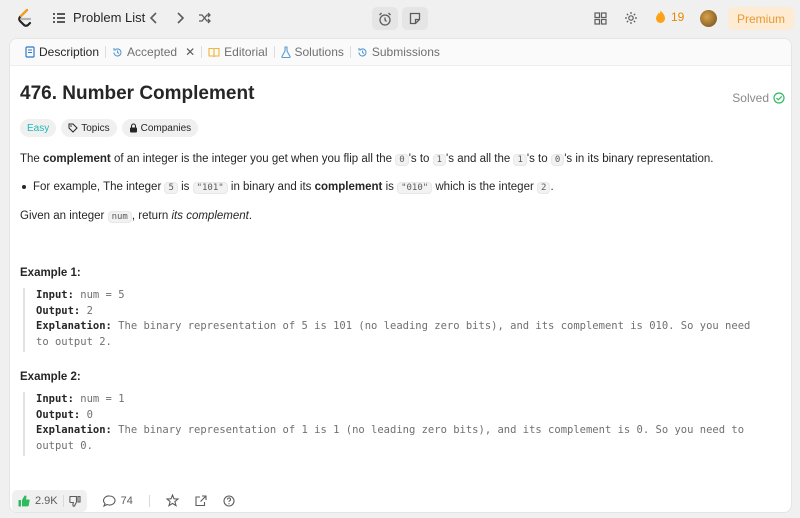 The width and height of the screenshot is (800, 518). I want to click on prev-problem-button, so click(154, 18).